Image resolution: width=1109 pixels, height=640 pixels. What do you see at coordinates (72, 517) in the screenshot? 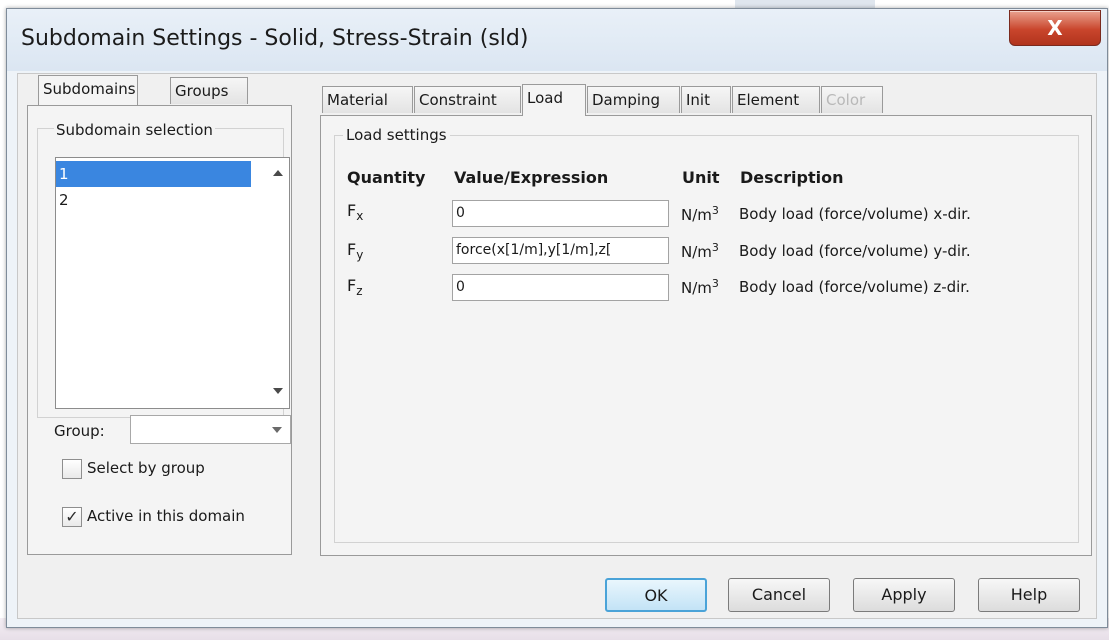
I see `active-in-domain-checkbox: ✓` at bounding box center [72, 517].